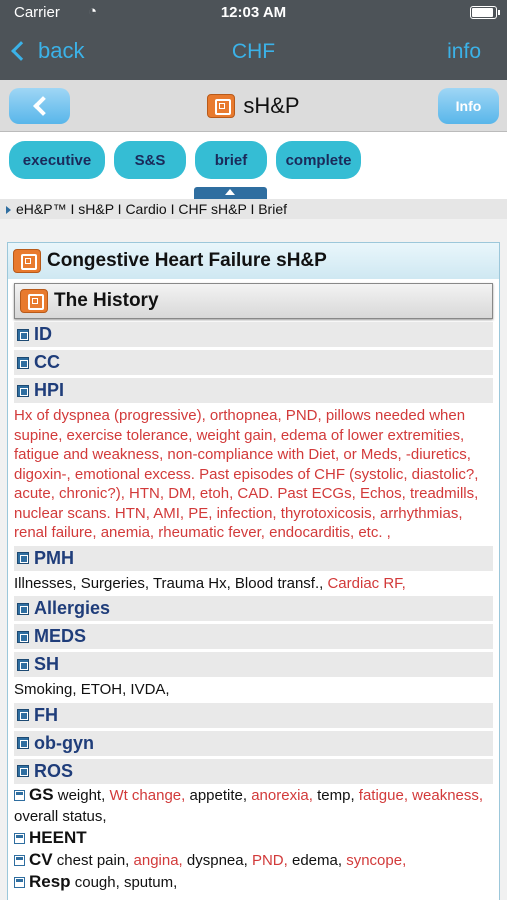 The height and width of the screenshot is (900, 507). What do you see at coordinates (60, 816) in the screenshot?
I see `ros-item: overall status,` at bounding box center [60, 816].